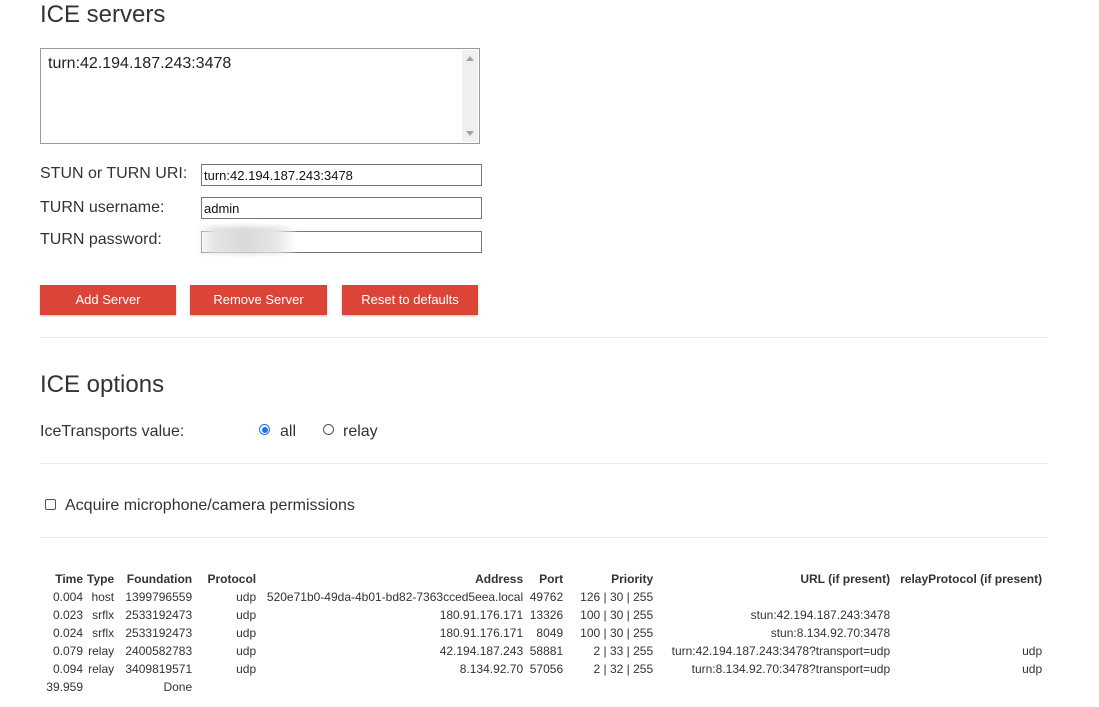 This screenshot has width=1099, height=707. I want to click on col-protocol: Protocol, so click(232, 579).